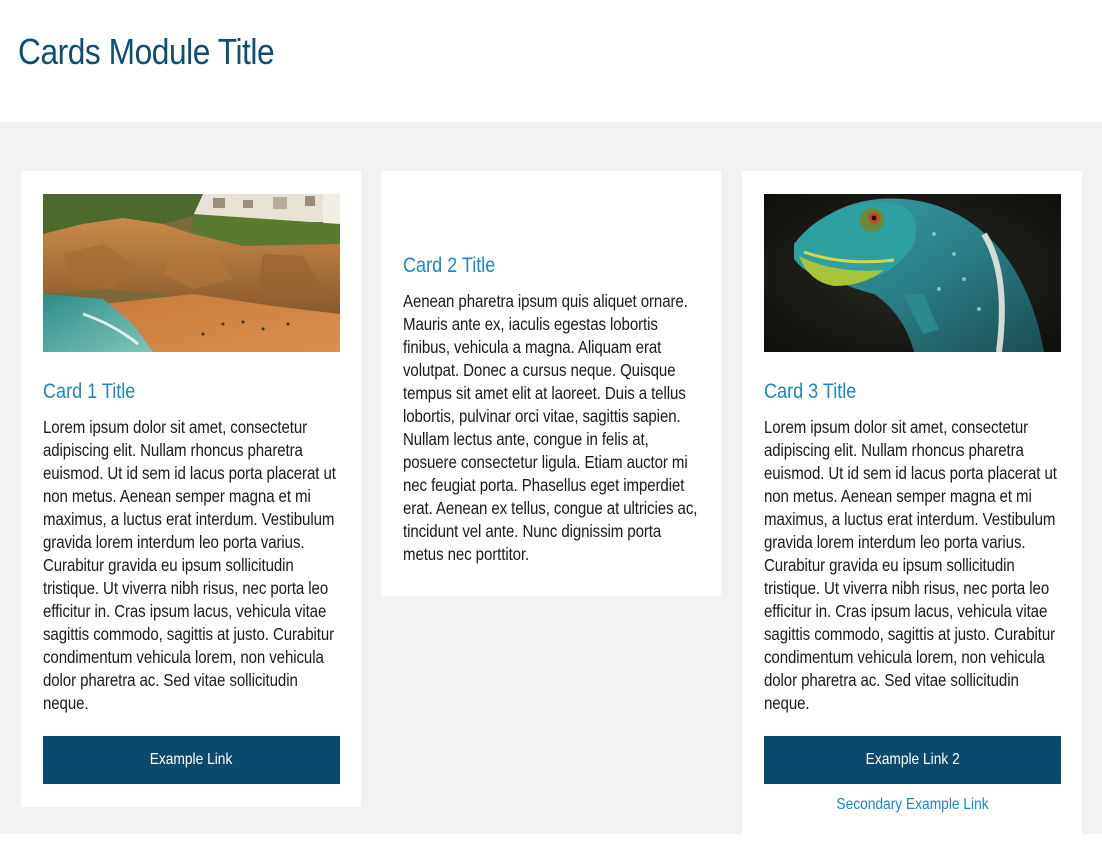  I want to click on card-3-image, so click(912, 273).